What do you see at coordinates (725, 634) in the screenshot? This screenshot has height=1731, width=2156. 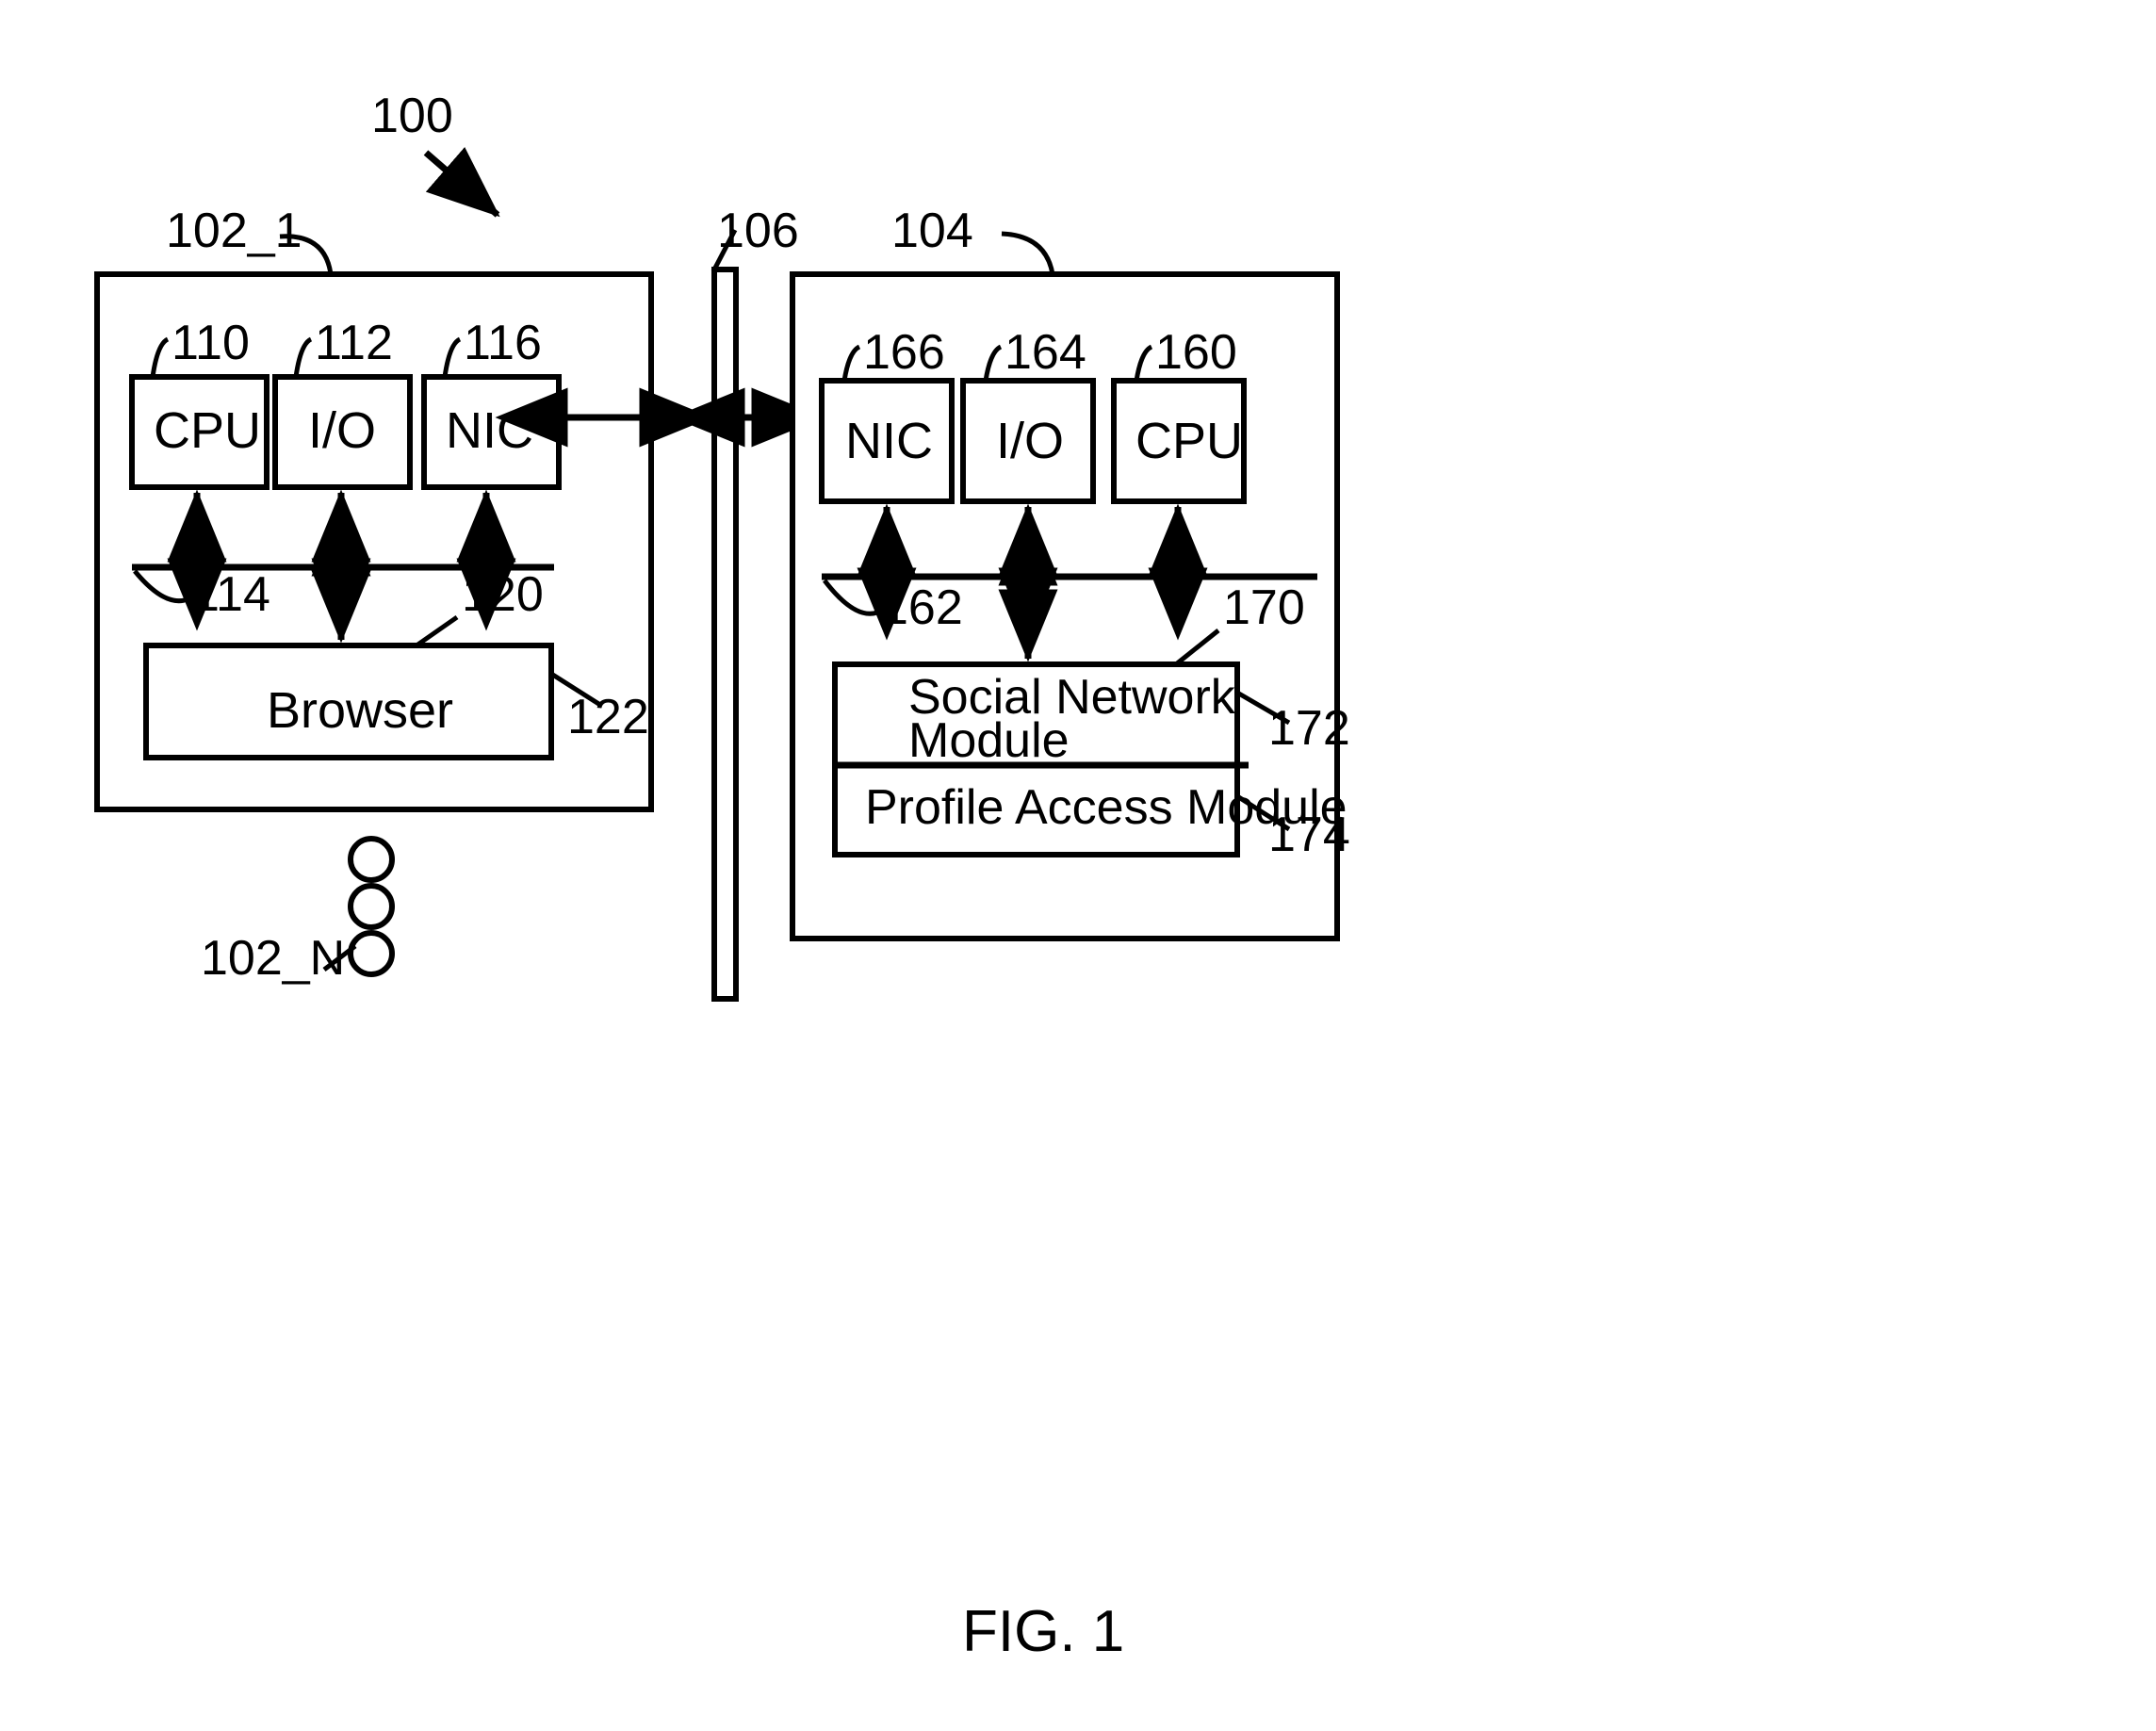 I see `network-bar` at bounding box center [725, 634].